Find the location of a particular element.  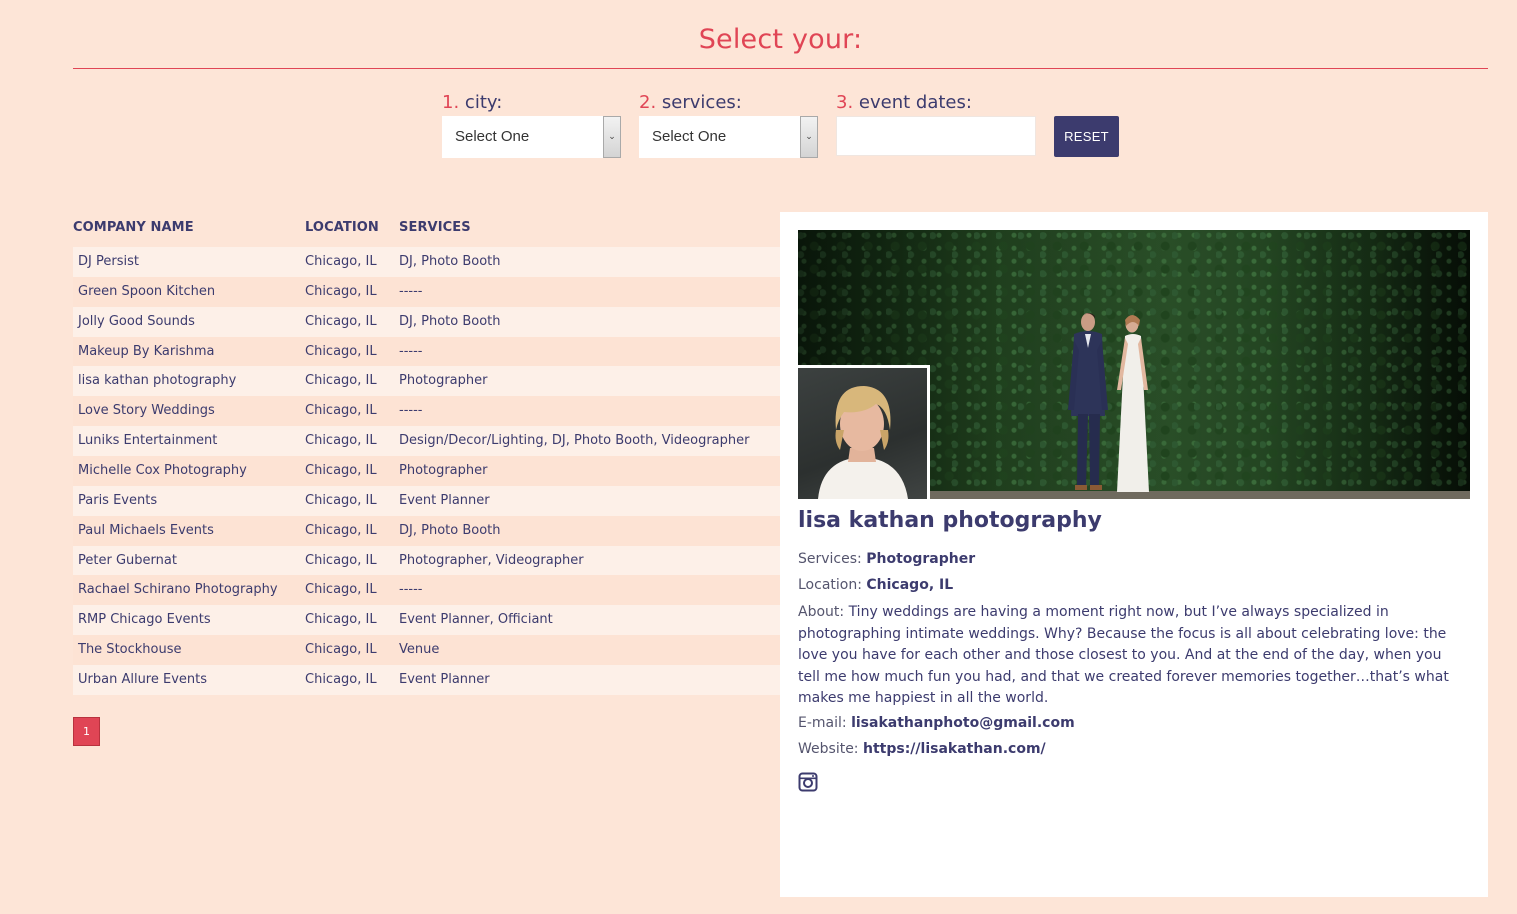

table-row: Green Spoon Kitchen Chicago, IL ----- is located at coordinates (426, 291).